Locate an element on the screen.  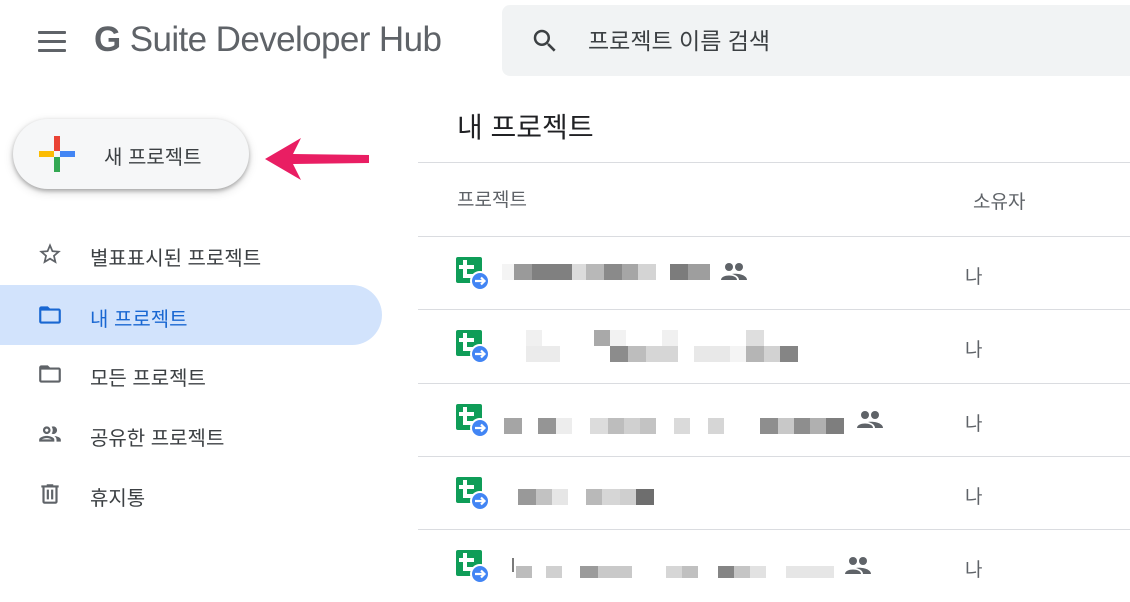
search-input is located at coordinates (848, 41).